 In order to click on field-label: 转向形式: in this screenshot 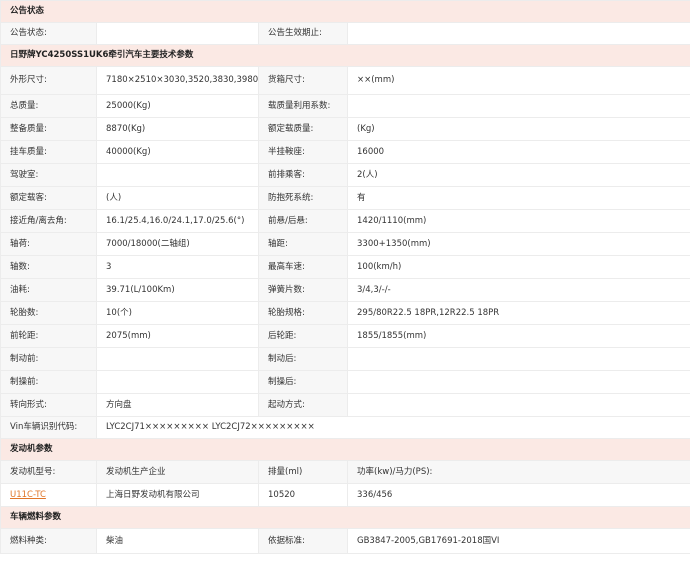, I will do `click(48, 405)`.